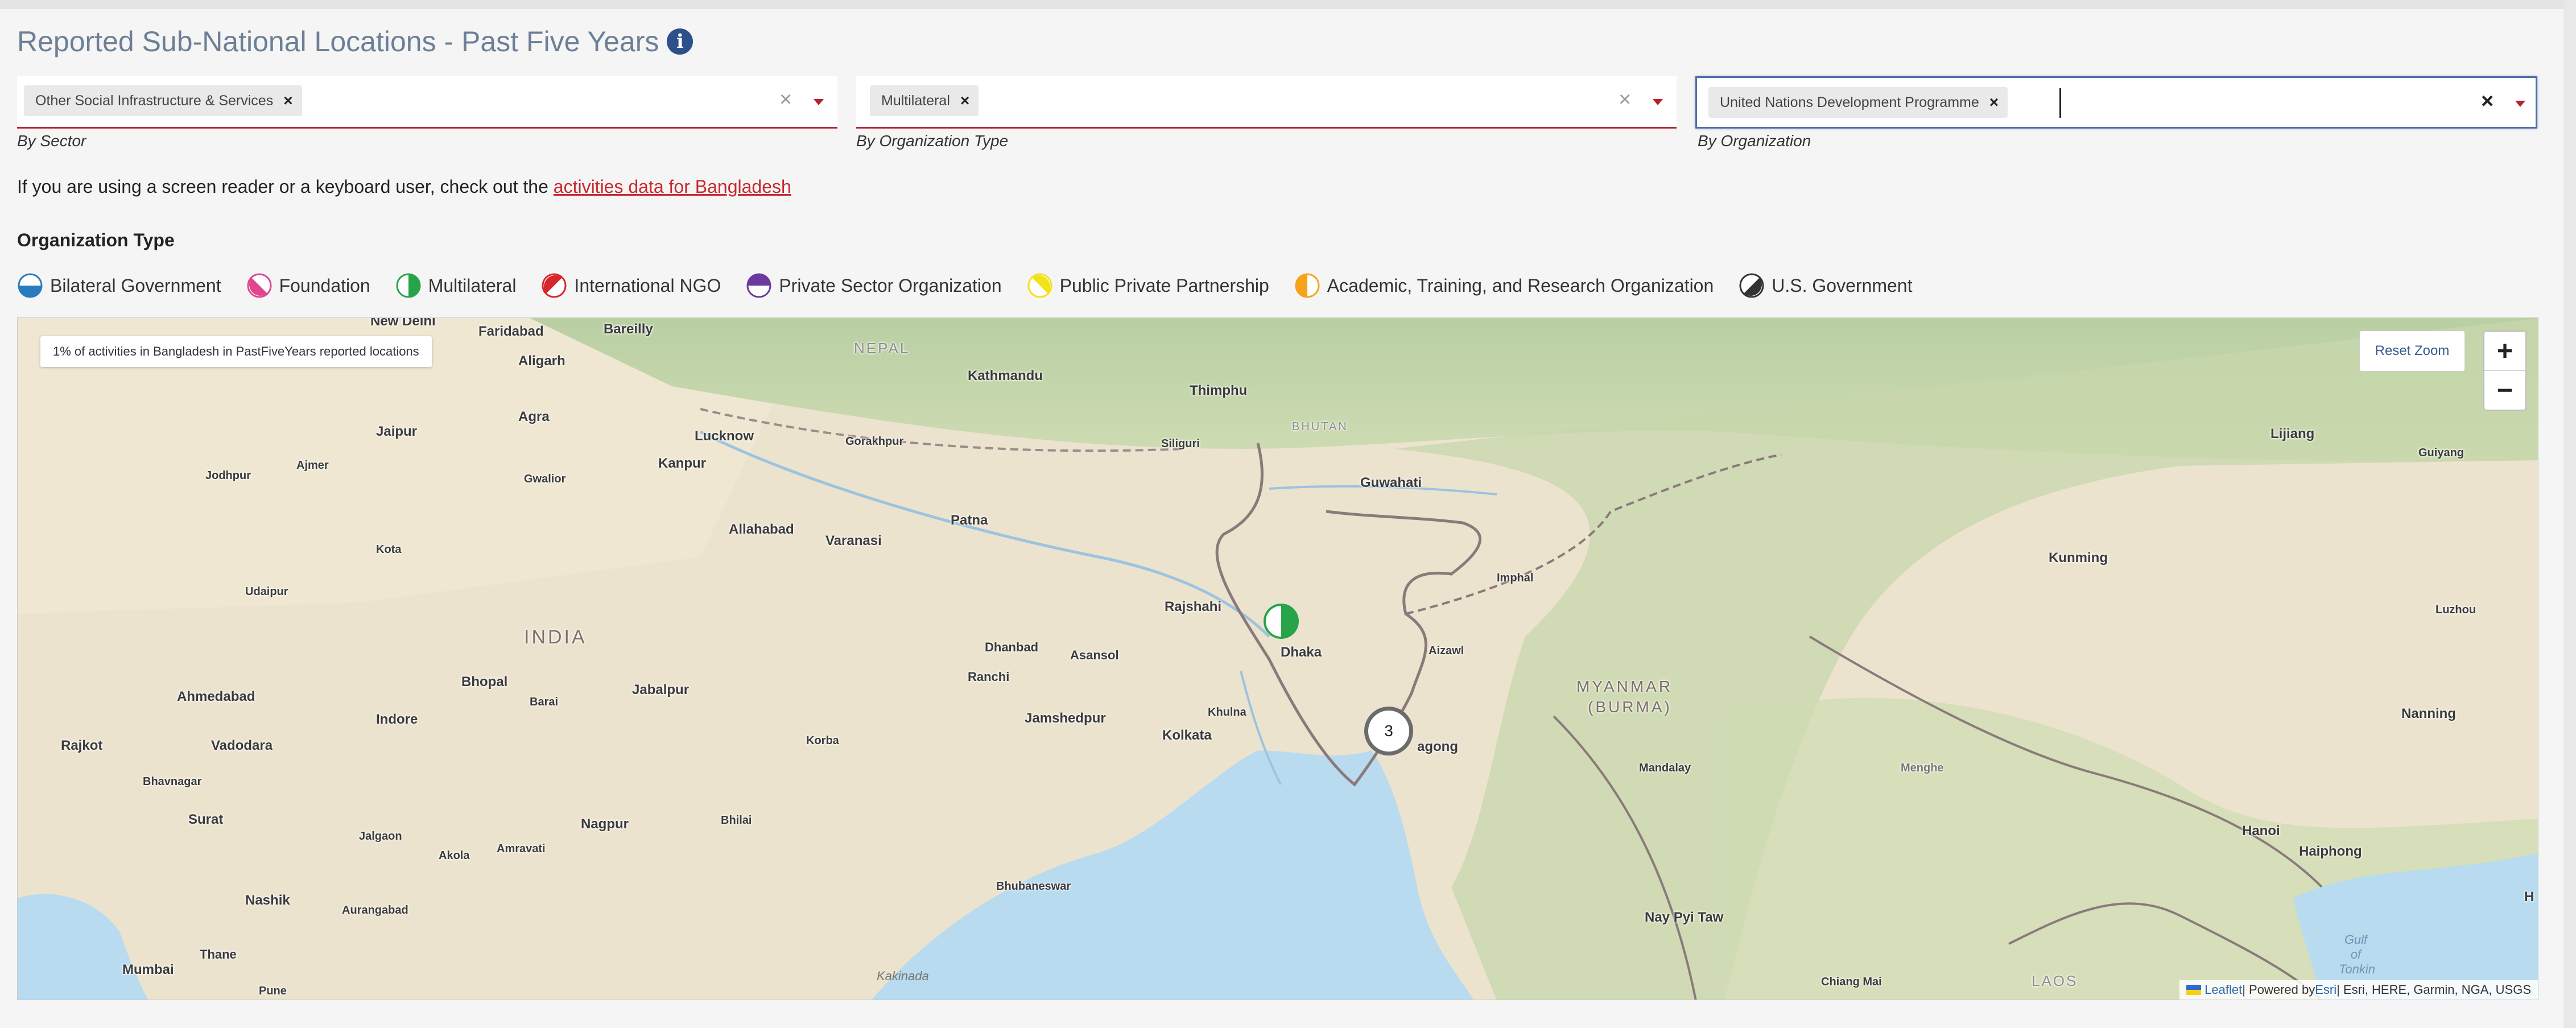 The image size is (2576, 1028). Describe the element at coordinates (1281, 621) in the screenshot. I see `multilateral-marker-icon` at that location.